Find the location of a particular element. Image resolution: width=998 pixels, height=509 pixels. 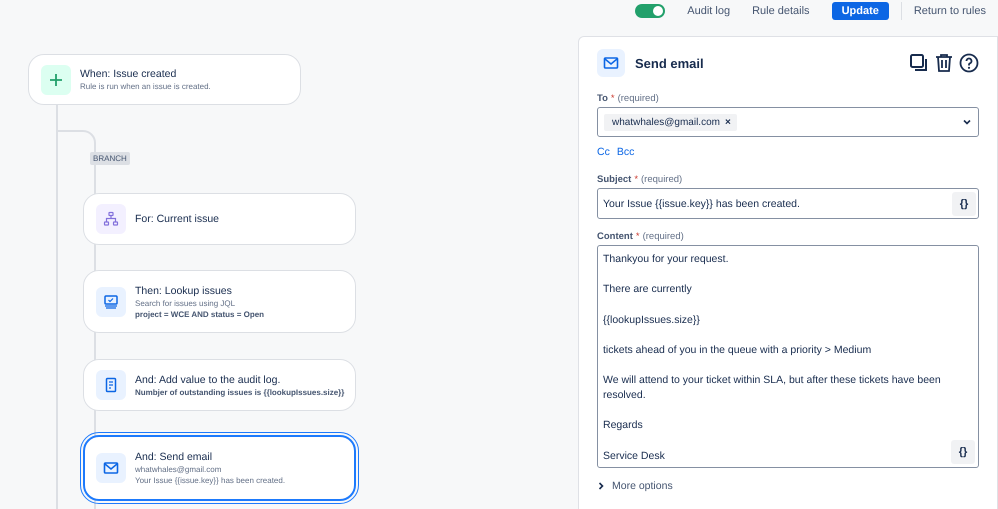

branch-label: BRANCH is located at coordinates (110, 158).